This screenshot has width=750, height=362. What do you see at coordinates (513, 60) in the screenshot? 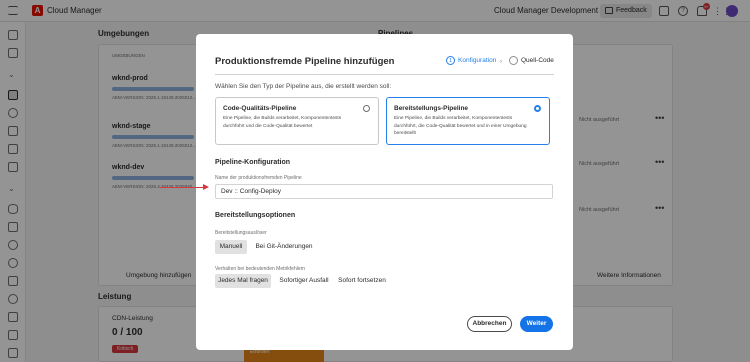
I see `step-number` at bounding box center [513, 60].